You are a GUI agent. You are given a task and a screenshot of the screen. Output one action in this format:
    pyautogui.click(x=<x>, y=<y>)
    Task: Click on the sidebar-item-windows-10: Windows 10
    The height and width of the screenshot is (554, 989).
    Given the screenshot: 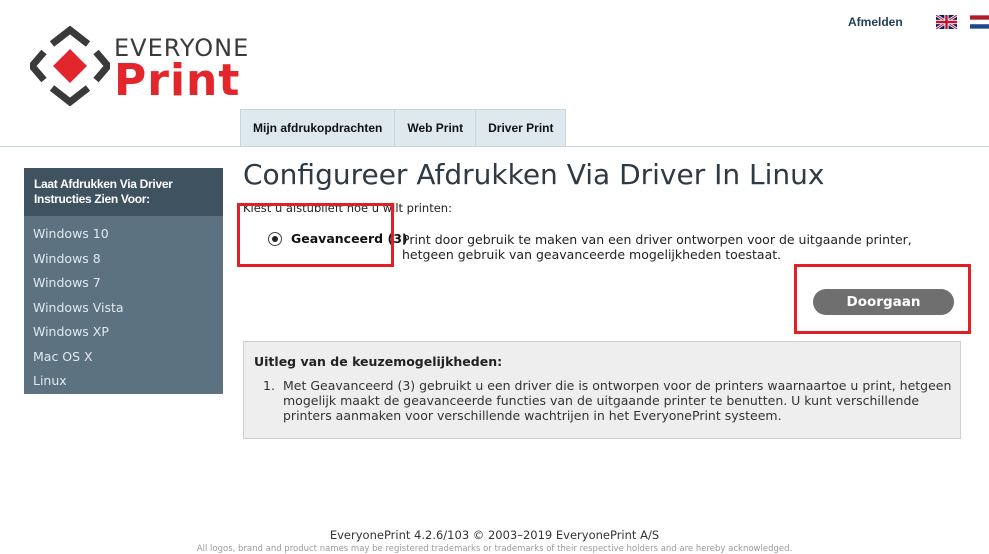 What is the action you would take?
    pyautogui.click(x=123, y=234)
    